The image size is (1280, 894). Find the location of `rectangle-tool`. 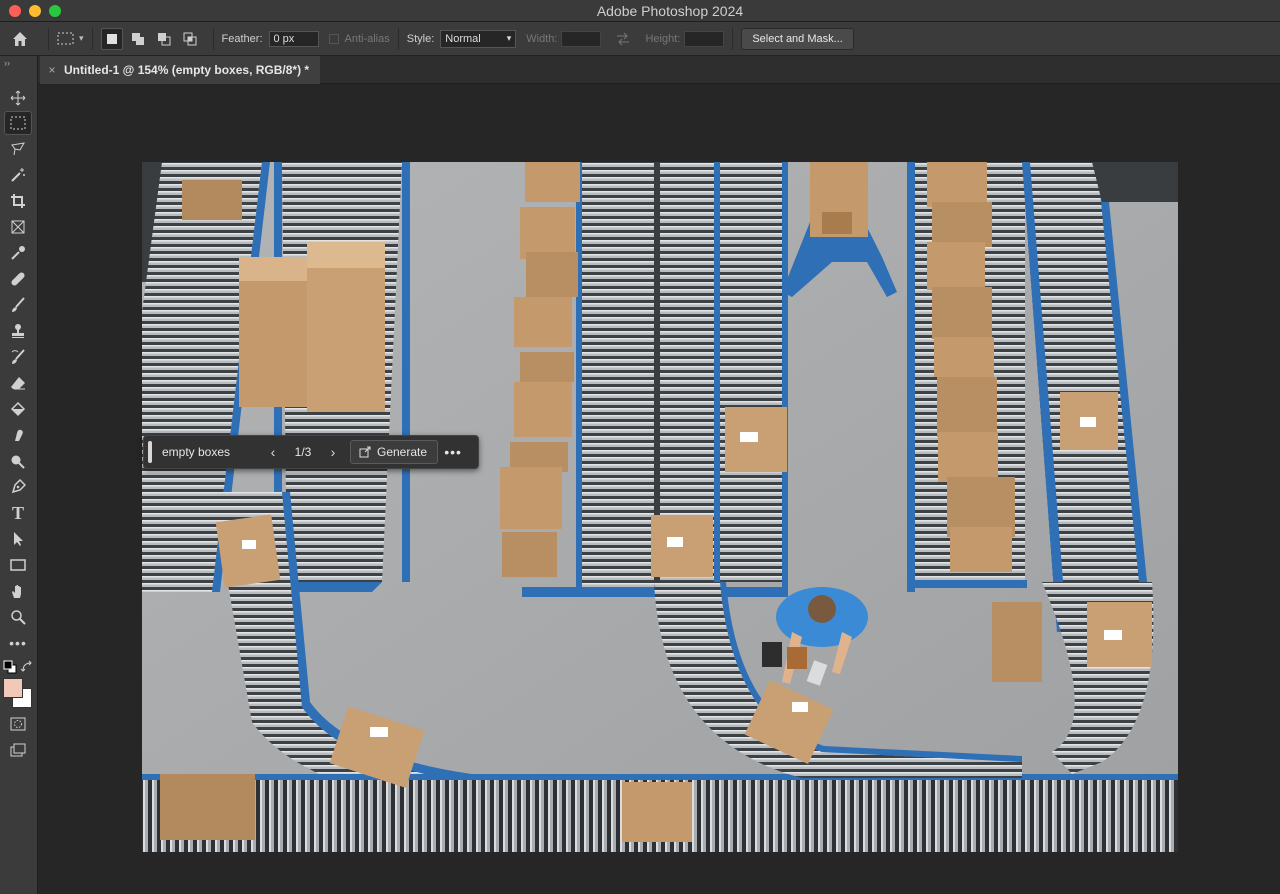

rectangle-tool is located at coordinates (18, 565).